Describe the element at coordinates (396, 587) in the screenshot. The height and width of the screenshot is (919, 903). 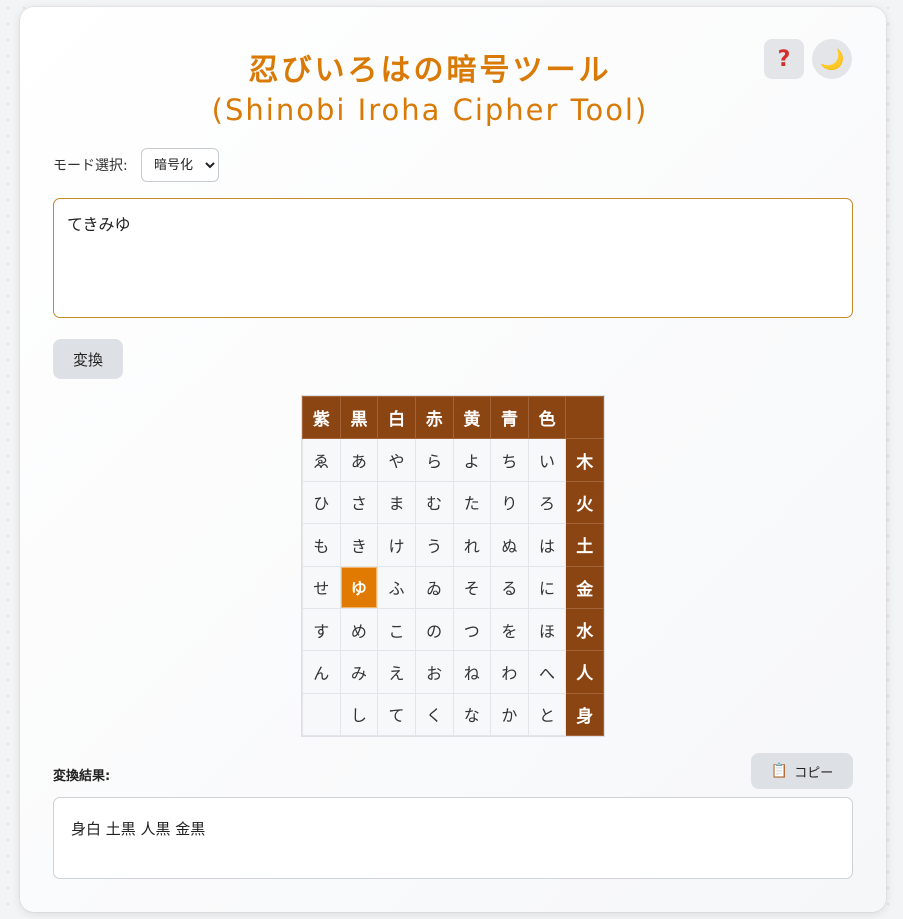
I see `kana-cell: ふ` at that location.